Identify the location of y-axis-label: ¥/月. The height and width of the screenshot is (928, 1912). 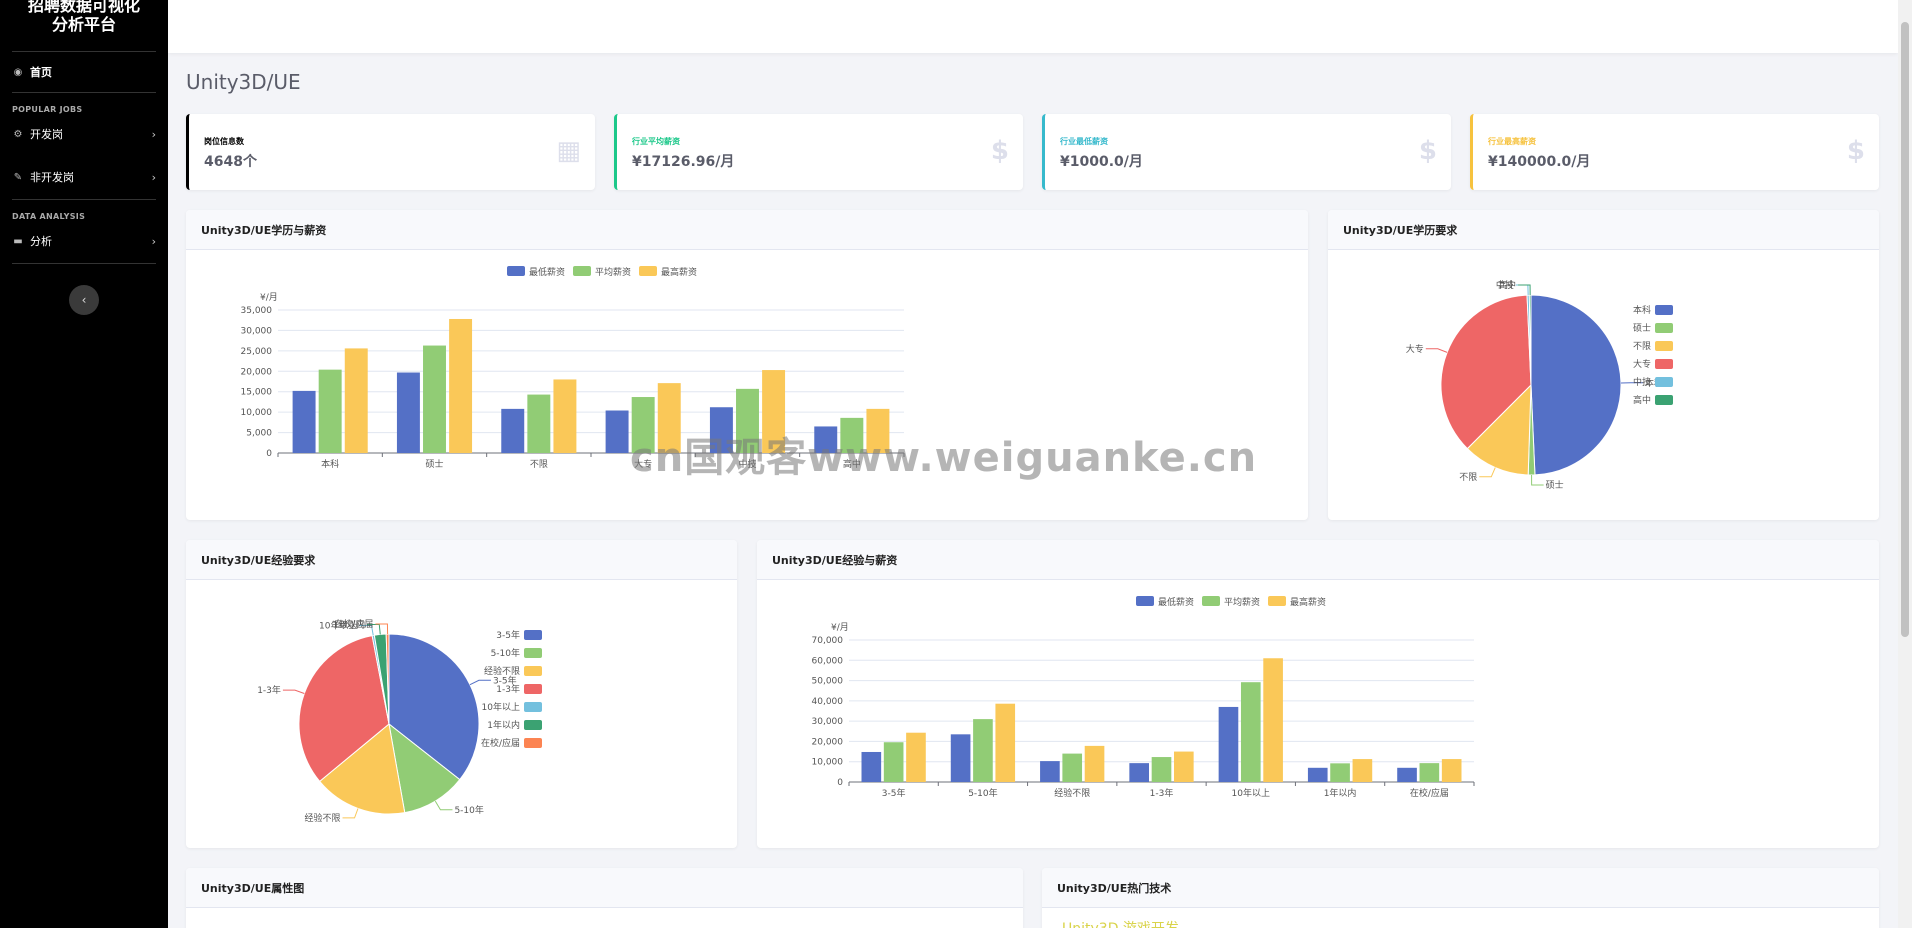
(269, 297).